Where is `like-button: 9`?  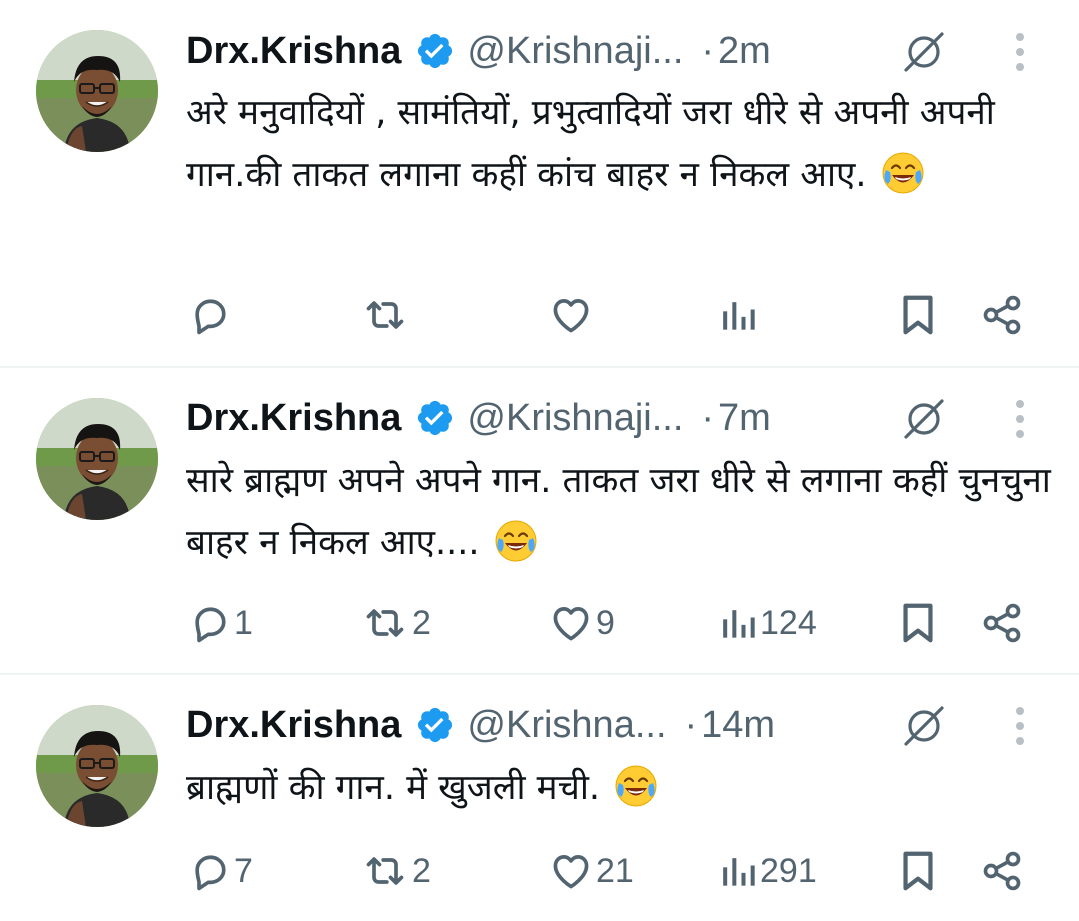
like-button: 9 is located at coordinates (581, 623).